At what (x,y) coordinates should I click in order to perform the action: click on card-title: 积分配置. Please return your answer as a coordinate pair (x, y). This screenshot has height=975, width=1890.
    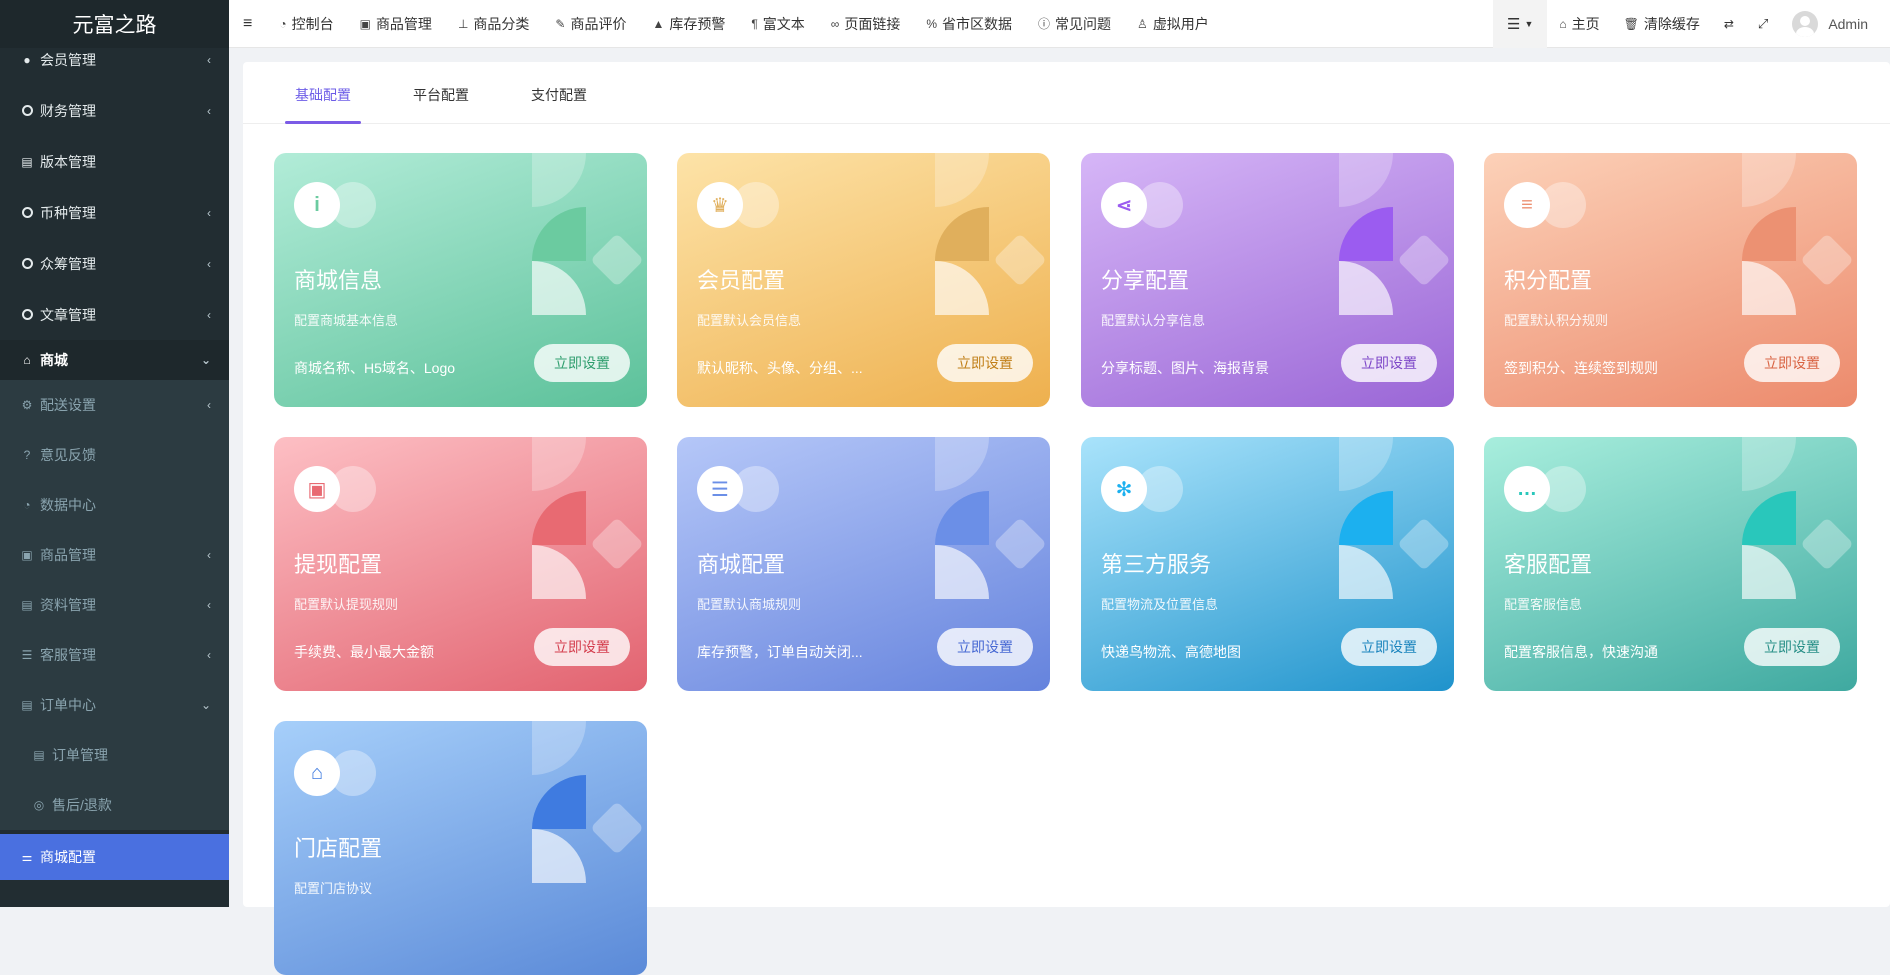
    Looking at the image, I should click on (1548, 280).